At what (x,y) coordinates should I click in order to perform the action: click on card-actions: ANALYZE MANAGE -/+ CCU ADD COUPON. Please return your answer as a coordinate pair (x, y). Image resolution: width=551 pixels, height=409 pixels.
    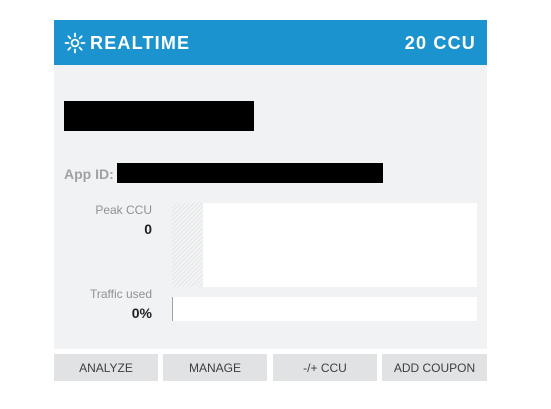
    Looking at the image, I should click on (270, 367).